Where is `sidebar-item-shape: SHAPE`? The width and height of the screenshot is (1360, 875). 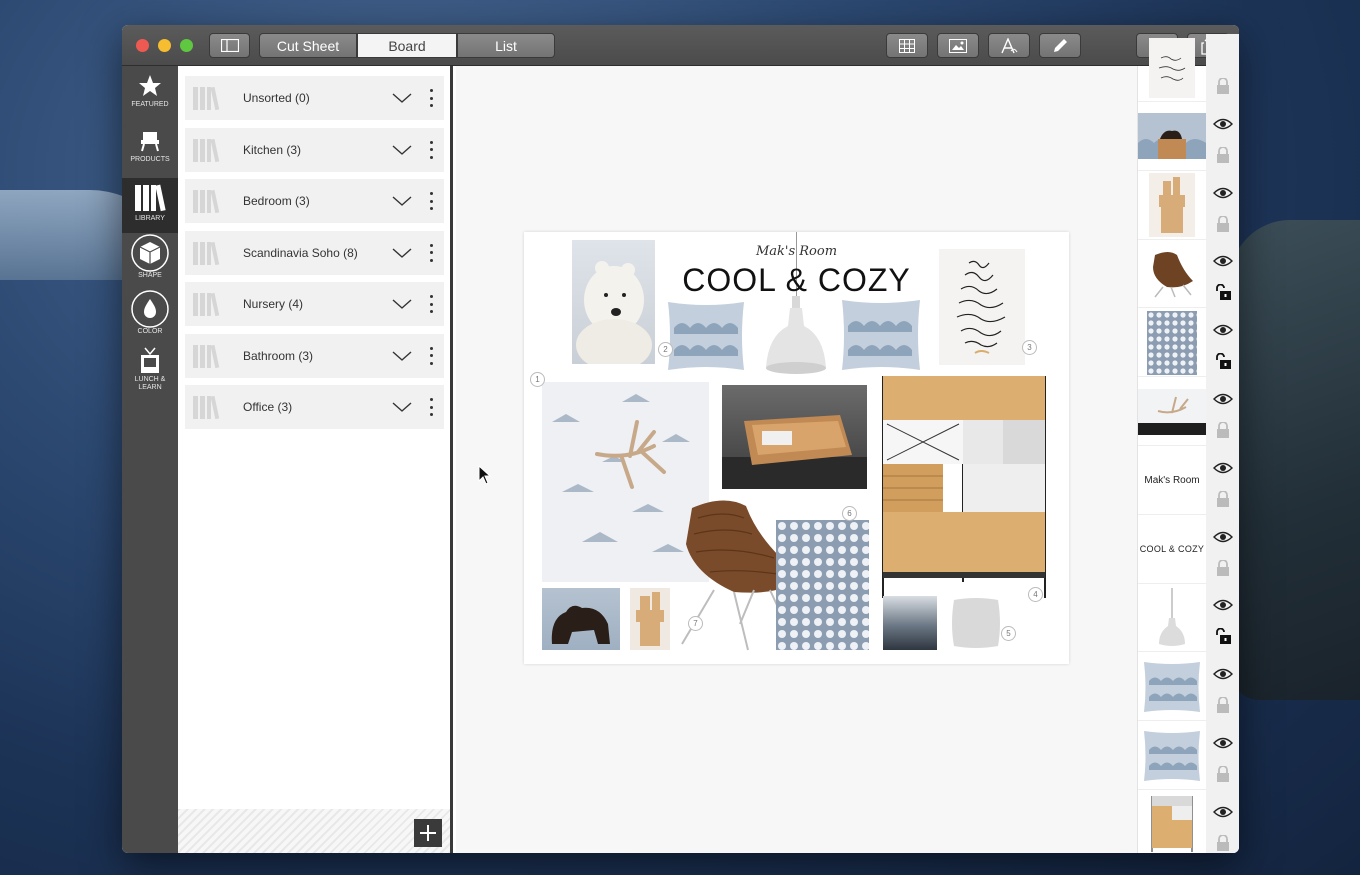
sidebar-item-shape: SHAPE is located at coordinates (150, 261).